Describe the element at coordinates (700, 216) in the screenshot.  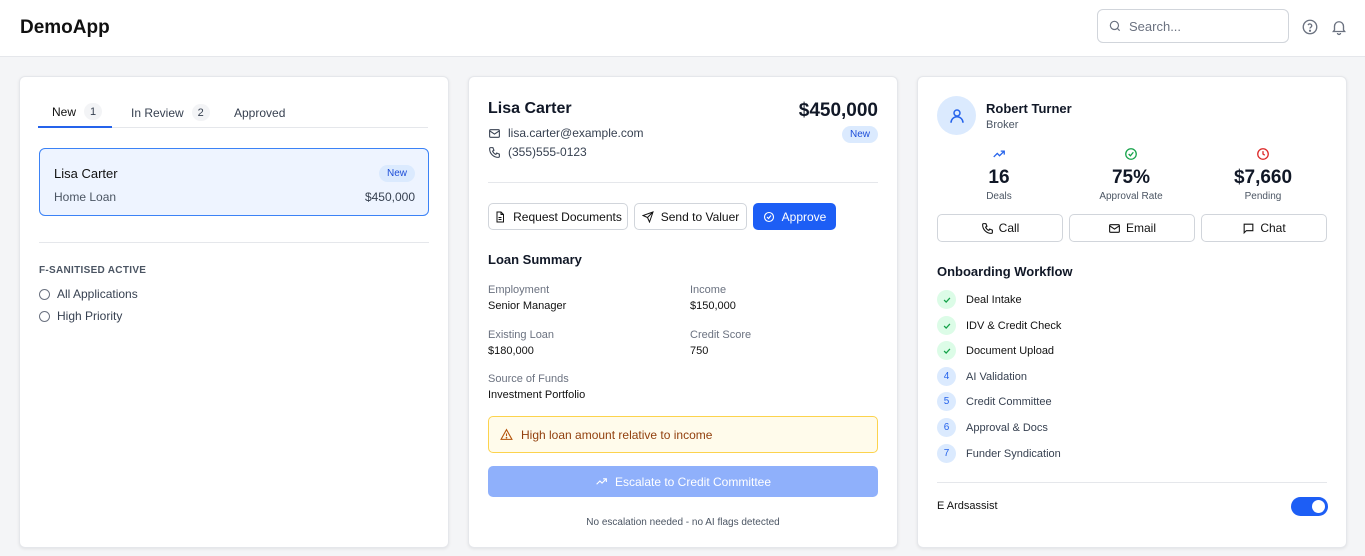
I see `button-label: Send to Valuer` at that location.